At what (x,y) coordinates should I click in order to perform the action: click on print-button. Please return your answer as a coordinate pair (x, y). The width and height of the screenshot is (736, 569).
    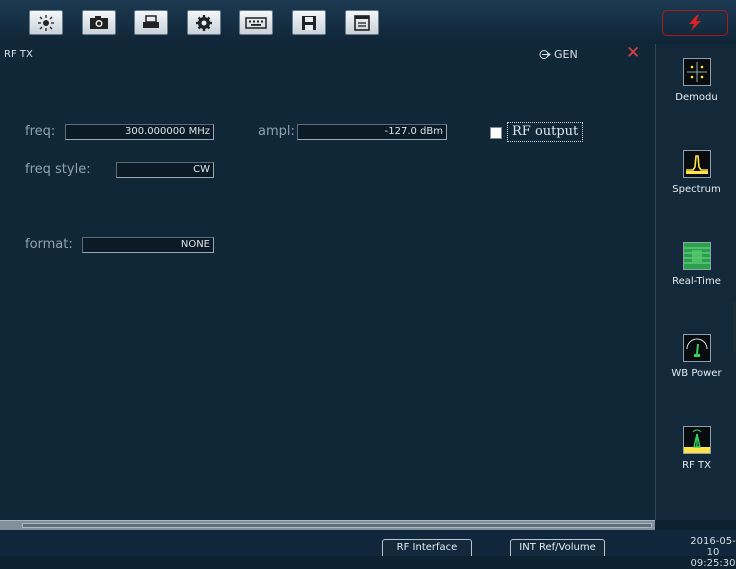
    Looking at the image, I should click on (151, 22).